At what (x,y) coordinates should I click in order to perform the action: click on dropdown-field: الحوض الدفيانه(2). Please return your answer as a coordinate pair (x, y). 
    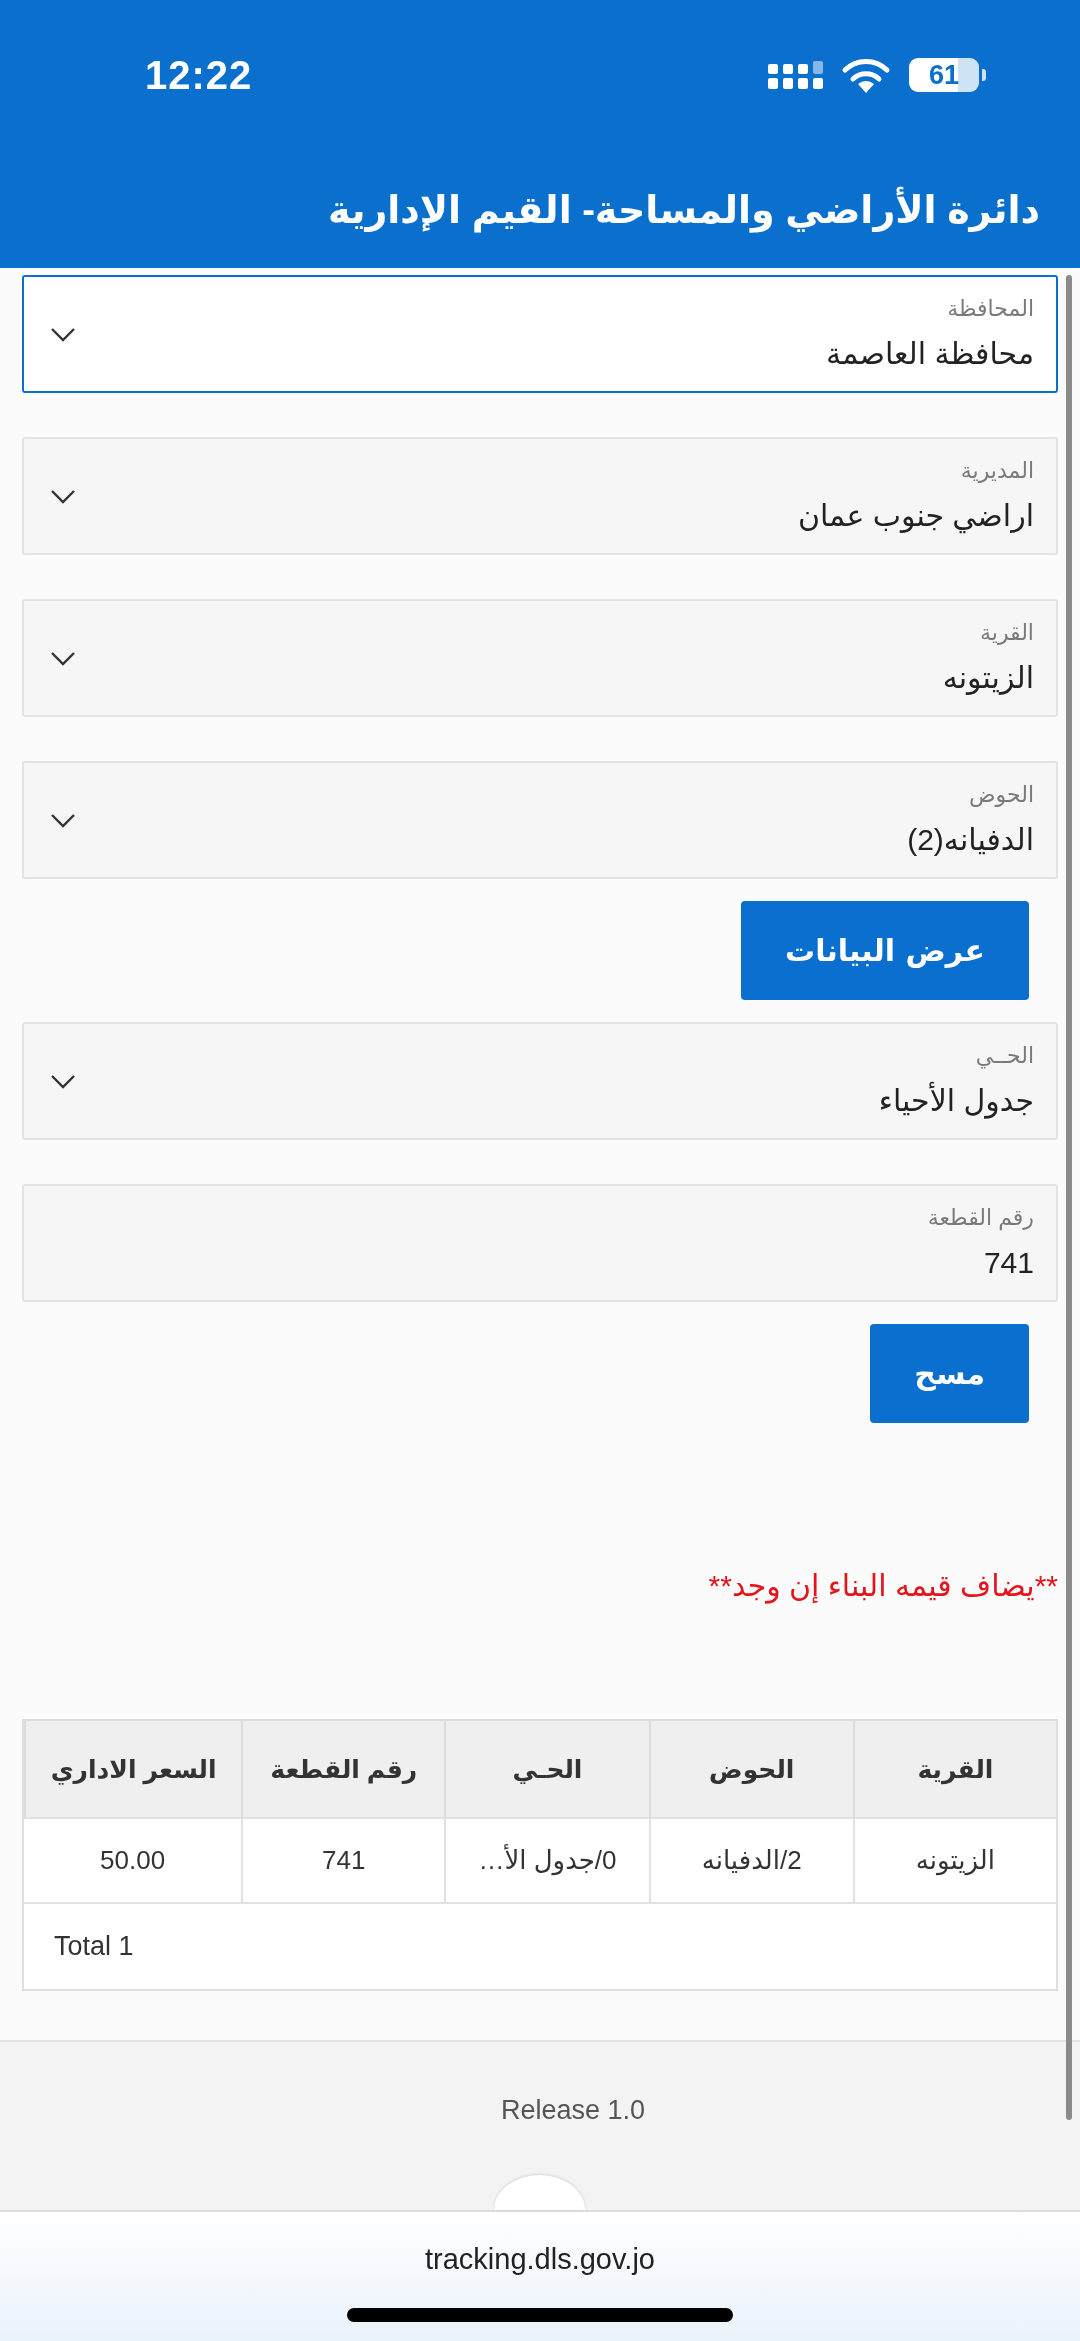
    Looking at the image, I should click on (540, 820).